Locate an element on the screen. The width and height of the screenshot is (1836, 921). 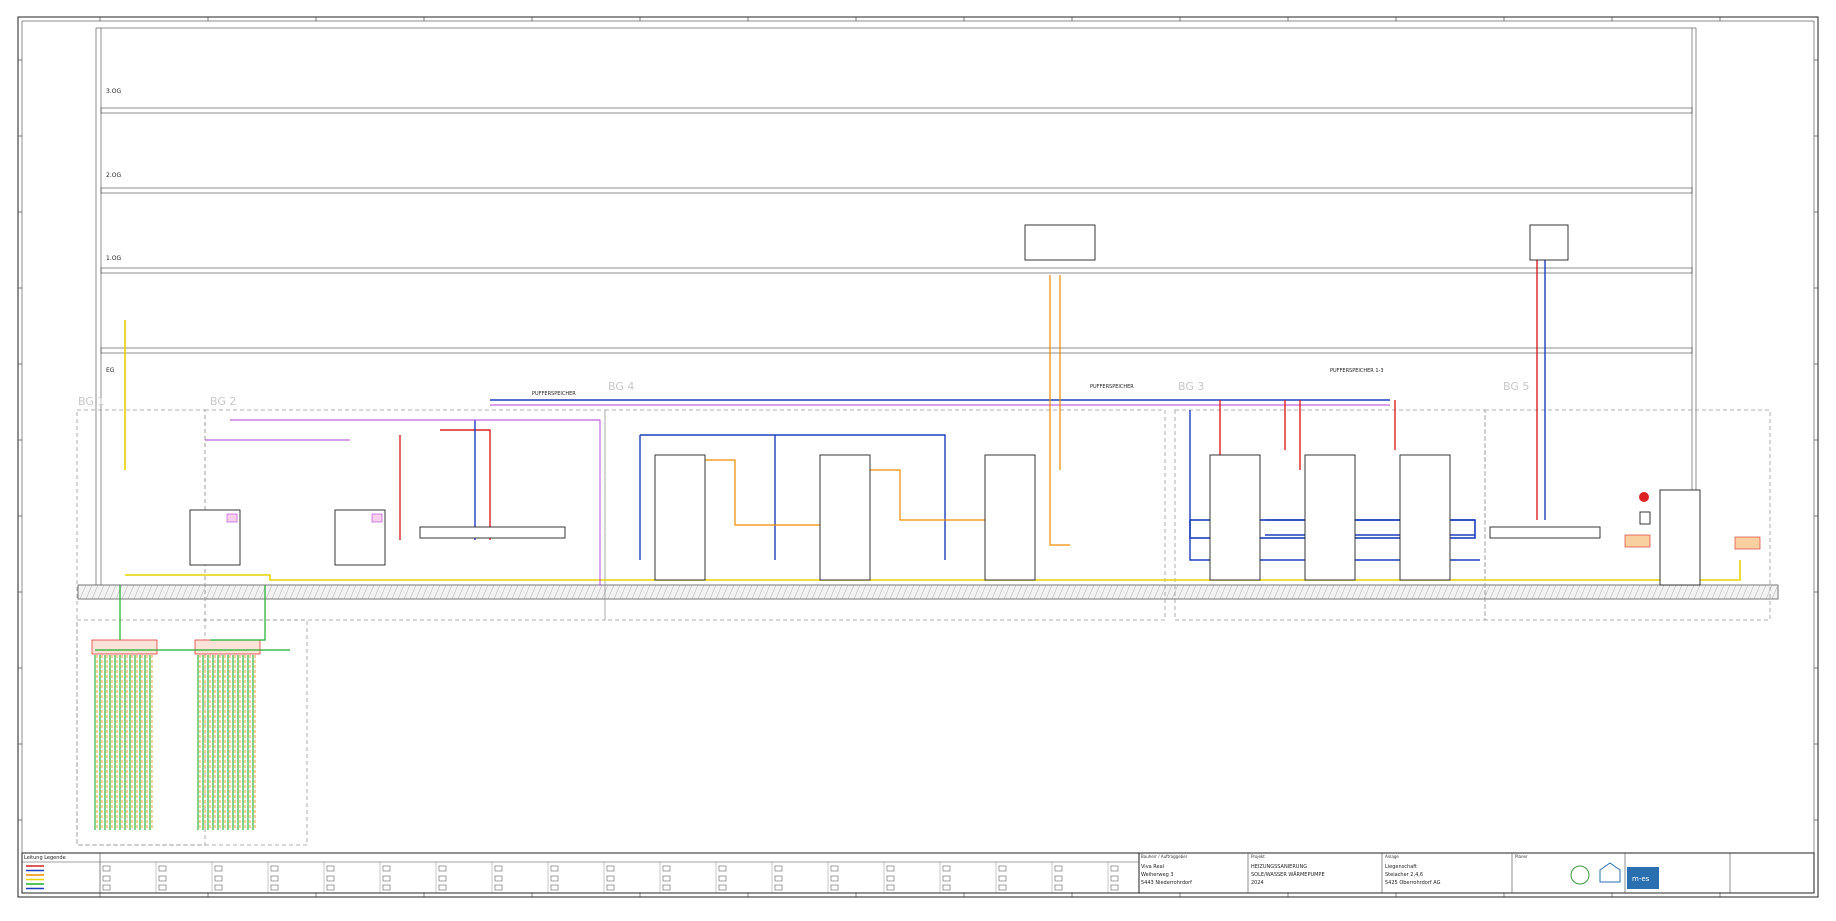
symbol-legend: Leitung Legende is located at coordinates (580, 873).